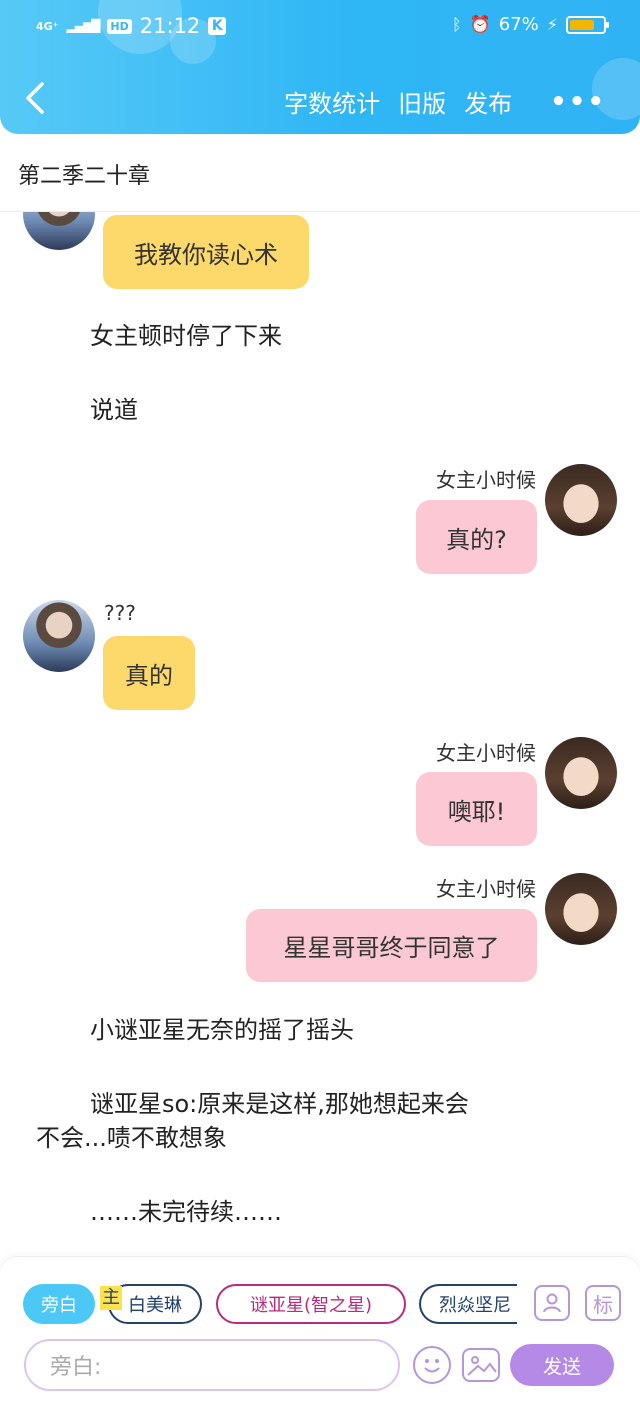 This screenshot has height=1427, width=640. What do you see at coordinates (212, 1365) in the screenshot?
I see `message-input: 旁白:` at bounding box center [212, 1365].